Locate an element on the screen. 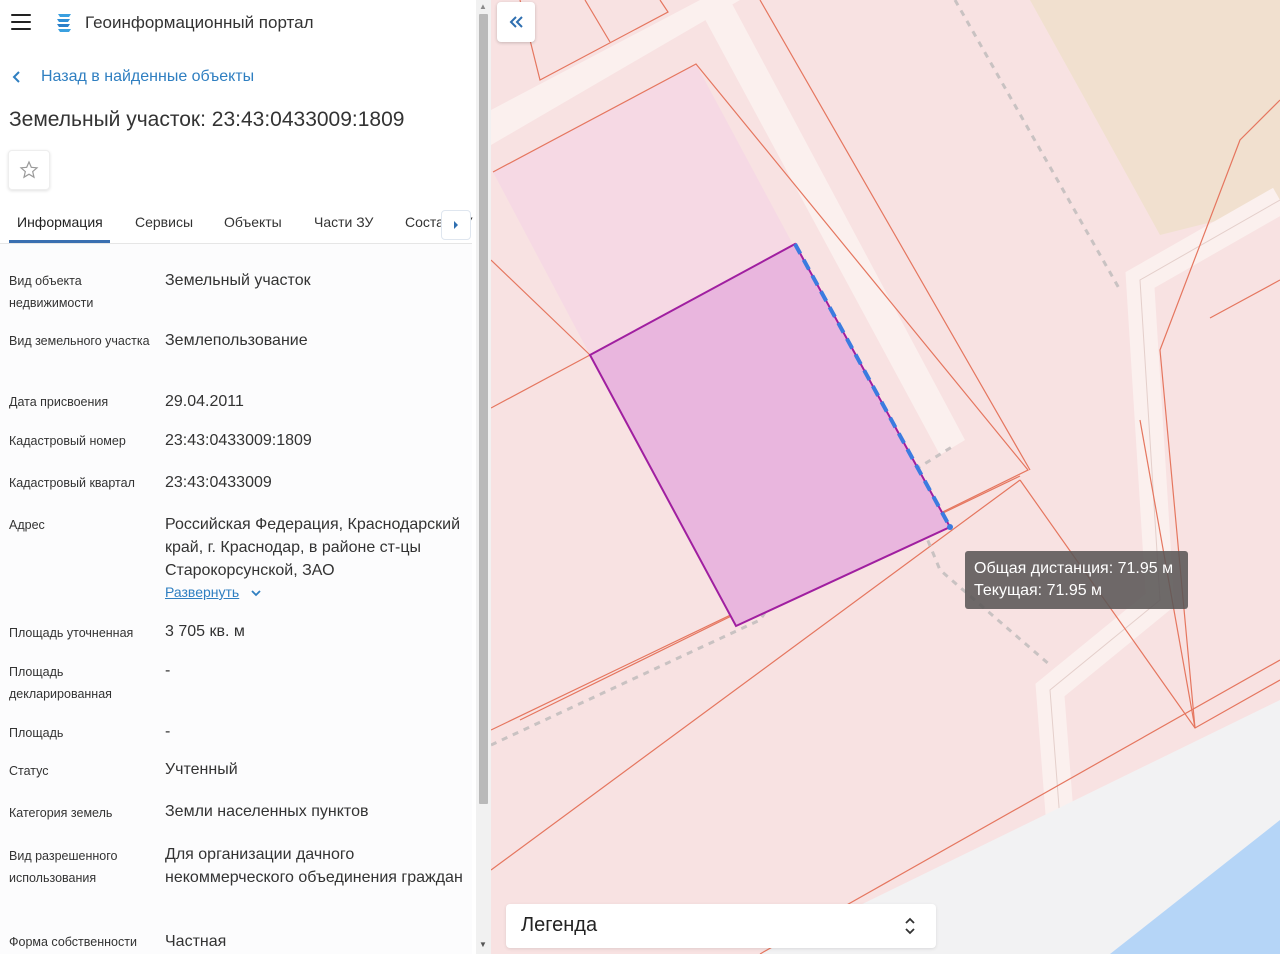  info-value: Земельный участок is located at coordinates (238, 280).